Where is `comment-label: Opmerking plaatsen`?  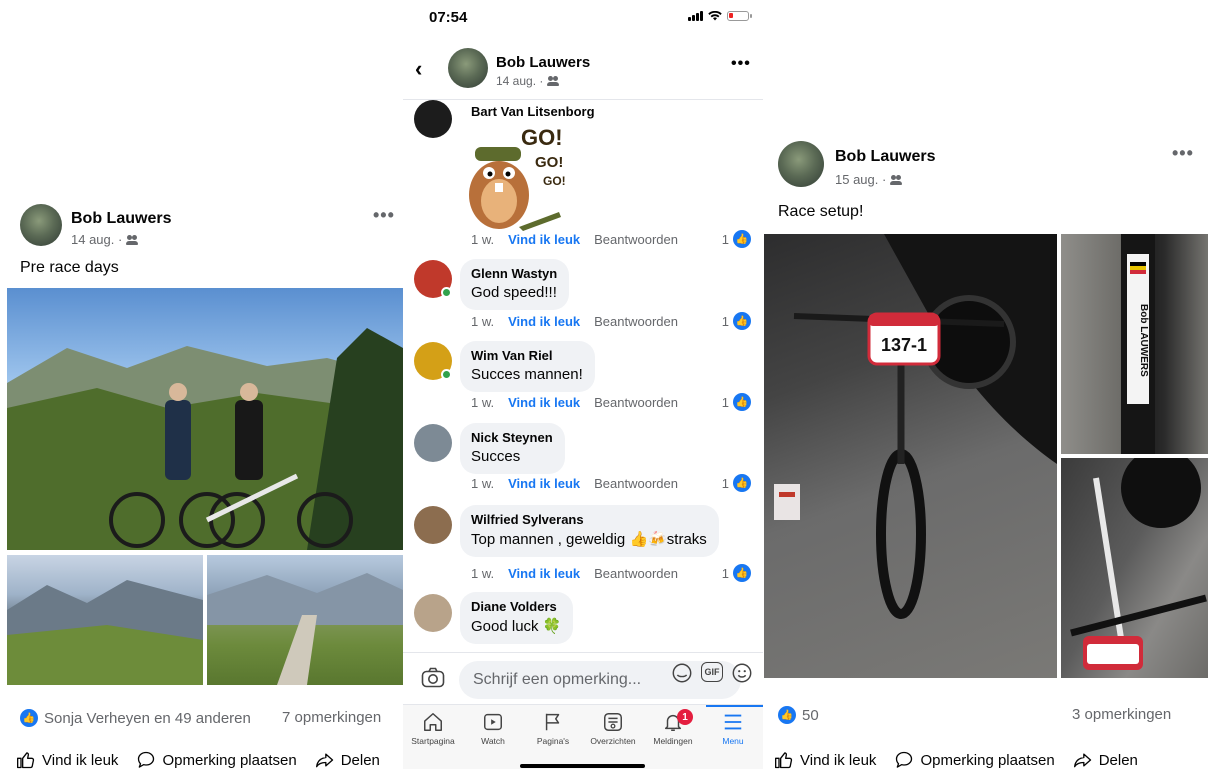 comment-label: Opmerking plaatsen is located at coordinates (229, 760).